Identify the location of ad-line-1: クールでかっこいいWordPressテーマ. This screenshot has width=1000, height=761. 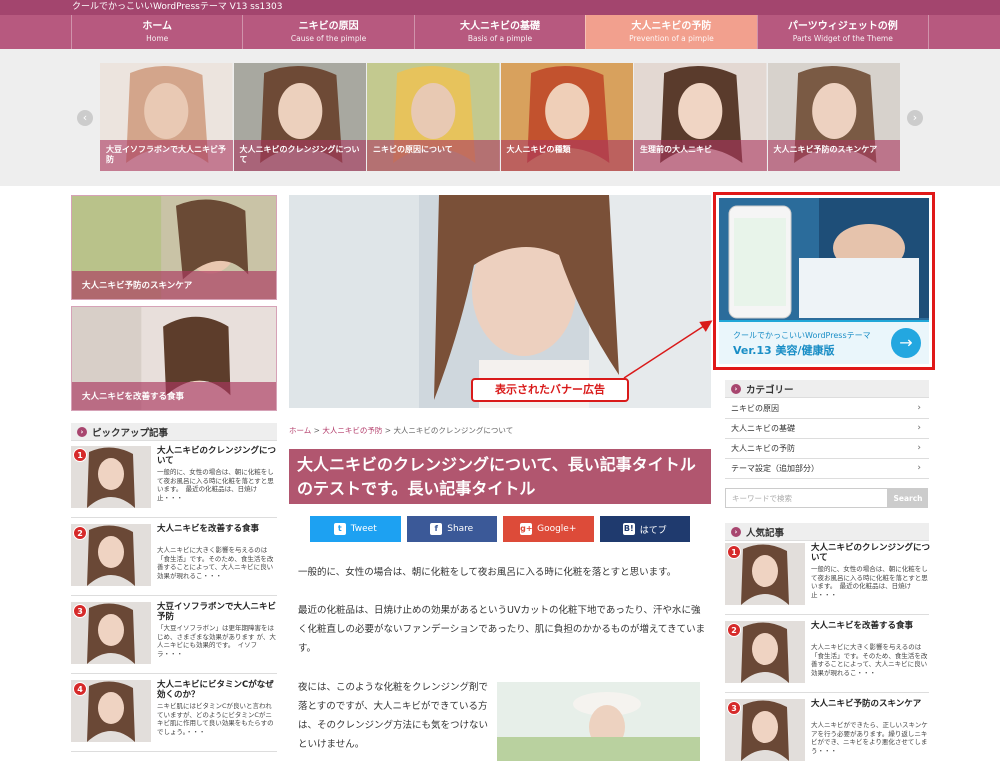
(802, 335).